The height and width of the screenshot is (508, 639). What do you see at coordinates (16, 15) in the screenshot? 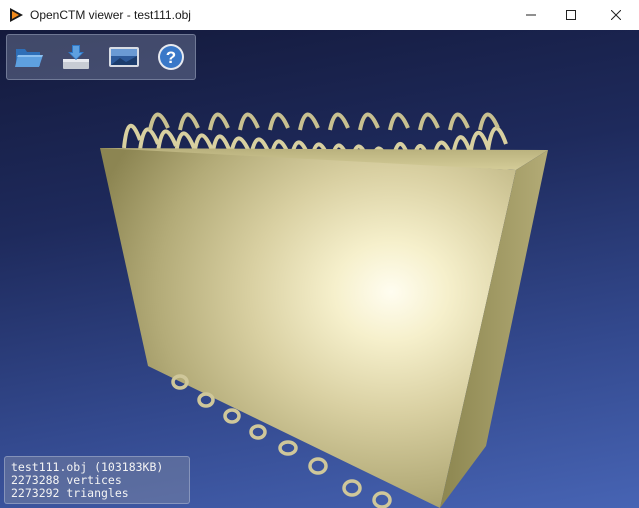
I see `app-play-icon` at bounding box center [16, 15].